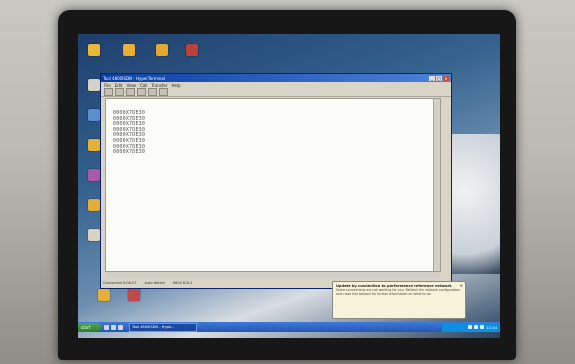 The image size is (575, 364). What do you see at coordinates (182, 283) in the screenshot?
I see `status-settings: 9600 8-N-1` at bounding box center [182, 283].